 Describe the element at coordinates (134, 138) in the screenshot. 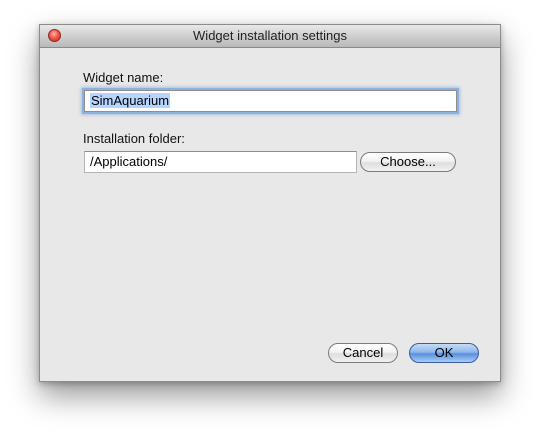

I see `installation-folder-label: Installation folder:` at that location.